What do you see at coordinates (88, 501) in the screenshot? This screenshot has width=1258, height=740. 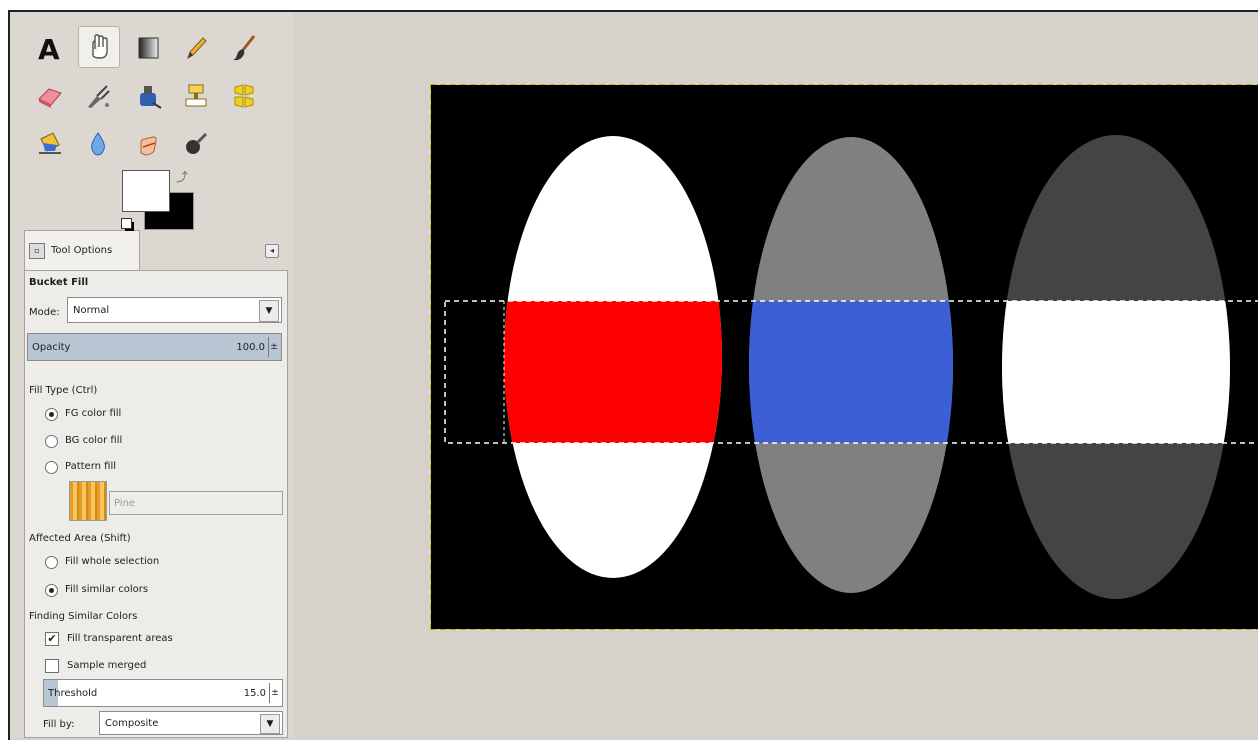 I see `pattern-preview` at bounding box center [88, 501].